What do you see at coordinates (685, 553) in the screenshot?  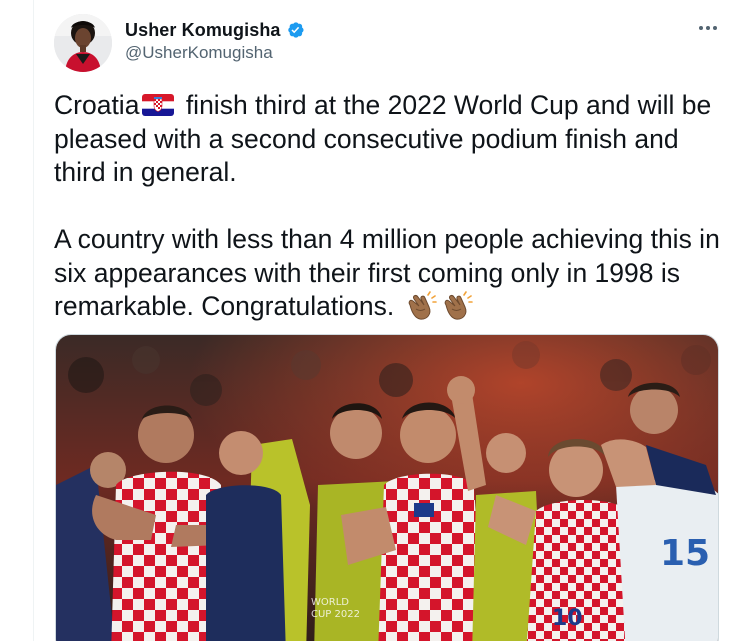 I see `bib-number-label: 15` at bounding box center [685, 553].